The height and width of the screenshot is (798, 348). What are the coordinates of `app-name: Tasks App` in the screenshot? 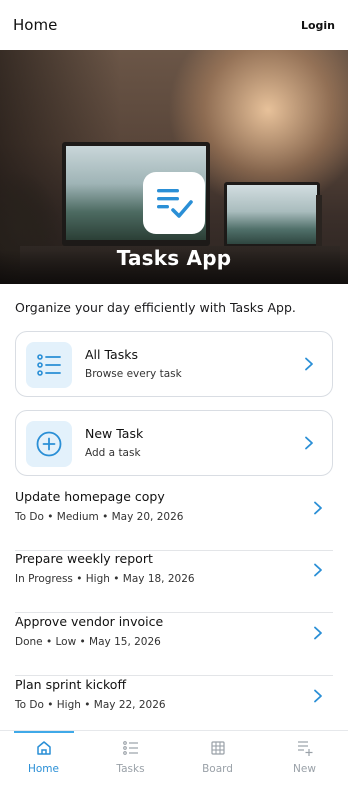 It's located at (174, 258).